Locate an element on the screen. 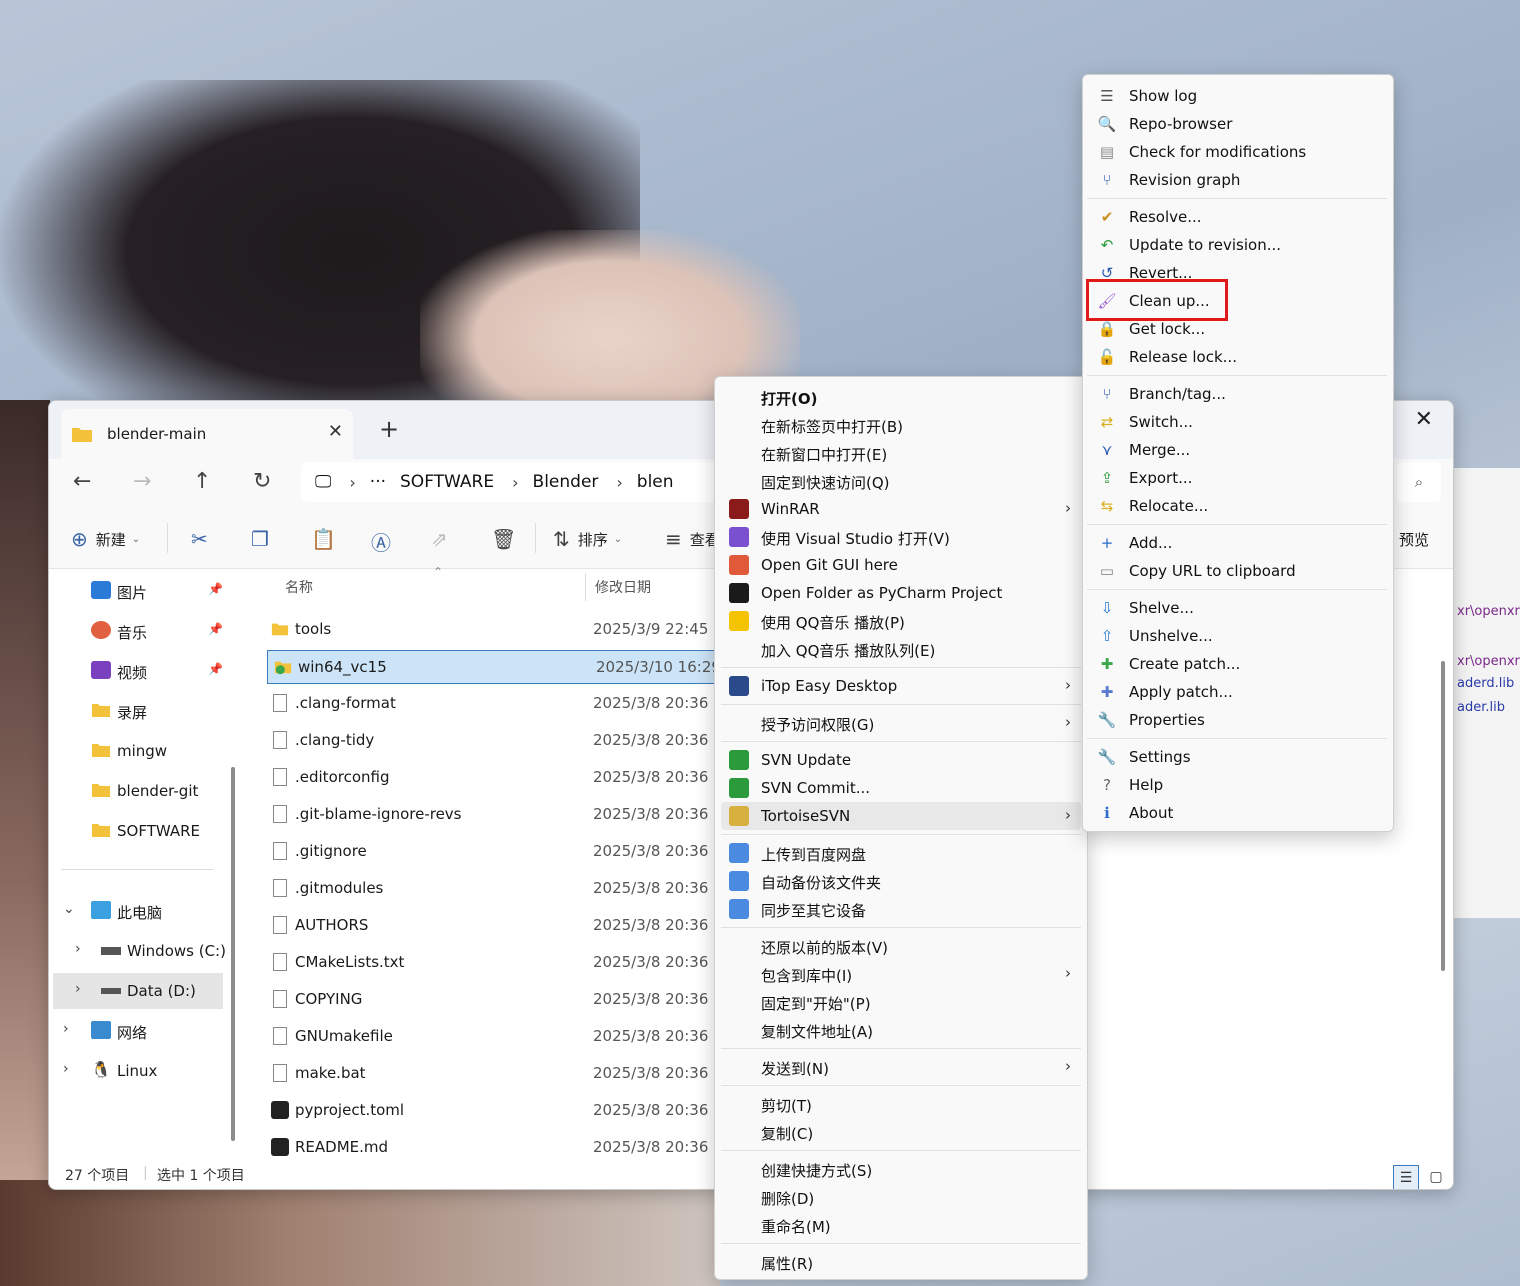  breadcrumb-blender: Blender is located at coordinates (566, 482).